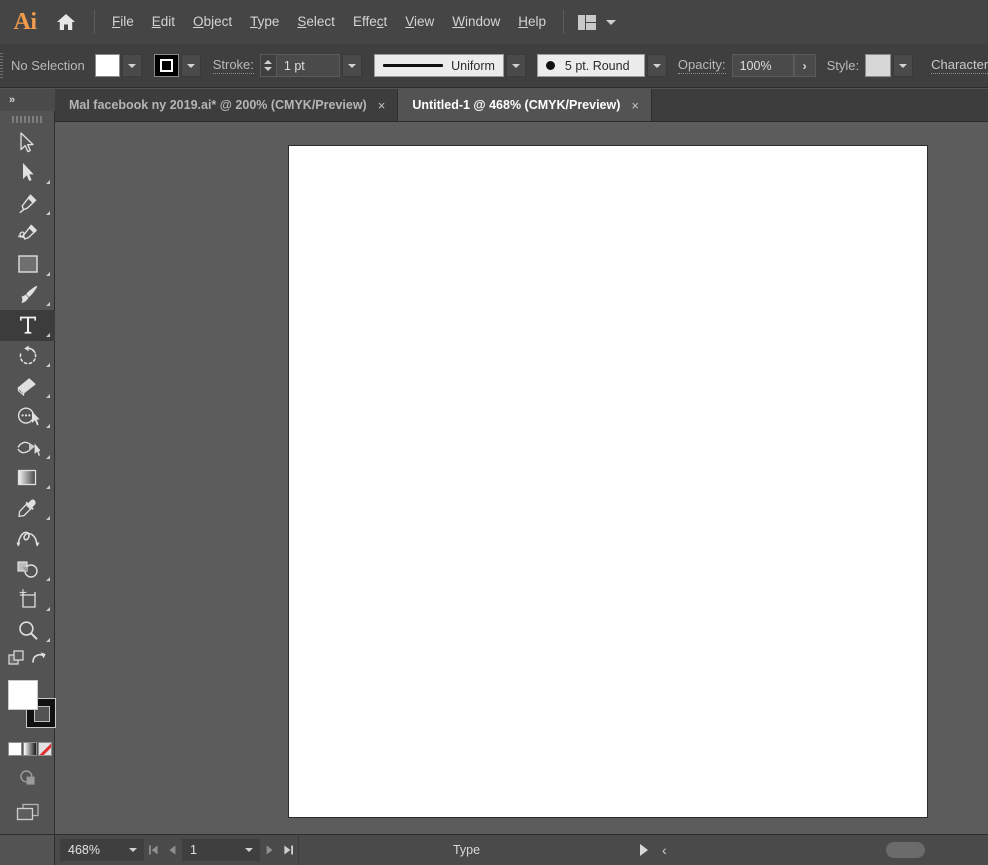 Image resolution: width=988 pixels, height=865 pixels. I want to click on color-mode-gradient, so click(30, 748).